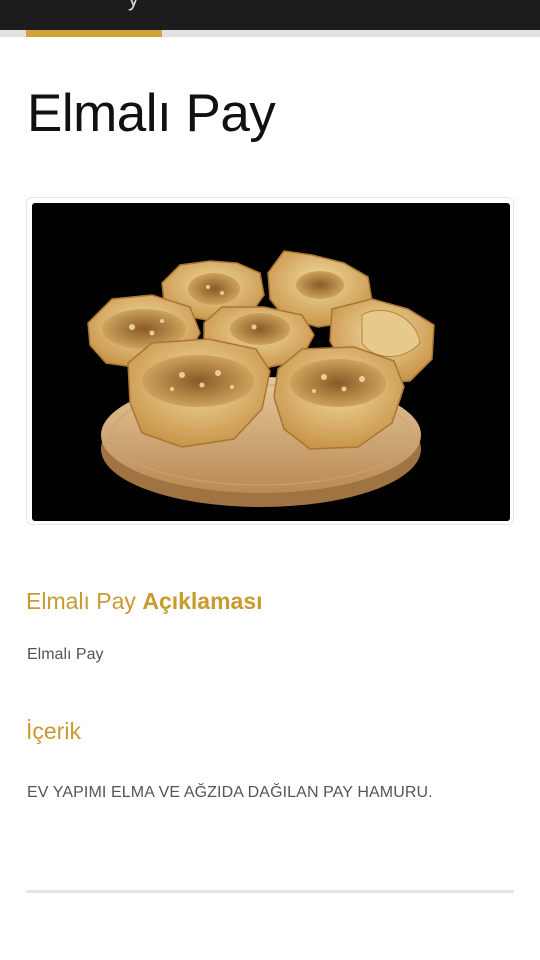 The width and height of the screenshot is (540, 960). What do you see at coordinates (202, 601) in the screenshot?
I see `description-heading-label: Açıklaması` at bounding box center [202, 601].